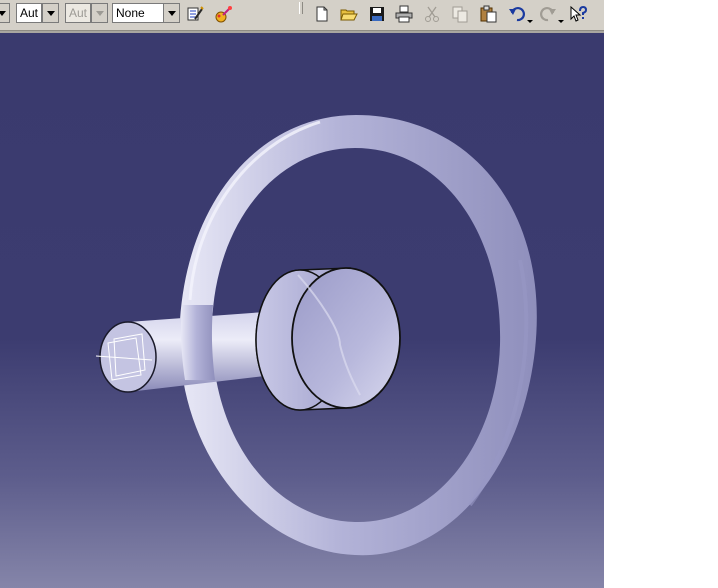 This screenshot has width=718, height=588. What do you see at coordinates (50, 13) in the screenshot?
I see `line-thickness-dropdown-arrow` at bounding box center [50, 13].